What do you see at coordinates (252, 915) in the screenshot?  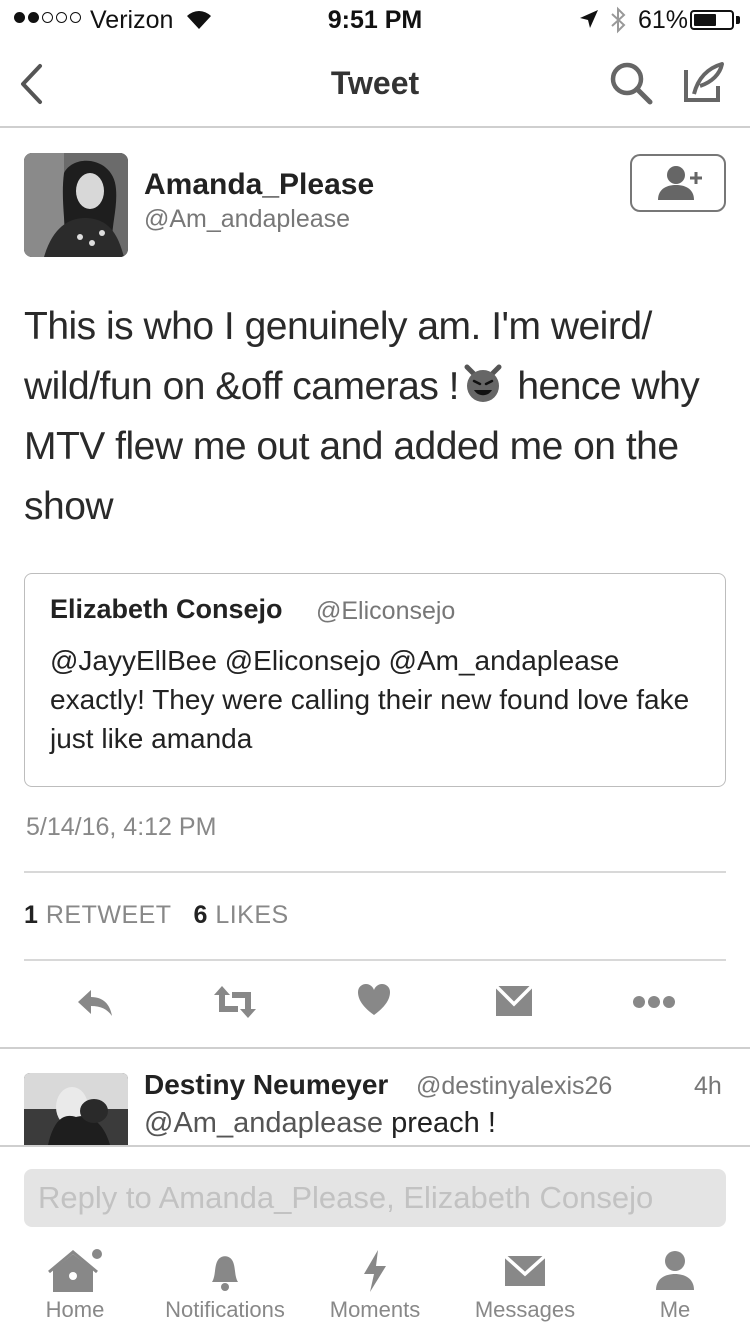 I see `likes-label: LIKES` at bounding box center [252, 915].